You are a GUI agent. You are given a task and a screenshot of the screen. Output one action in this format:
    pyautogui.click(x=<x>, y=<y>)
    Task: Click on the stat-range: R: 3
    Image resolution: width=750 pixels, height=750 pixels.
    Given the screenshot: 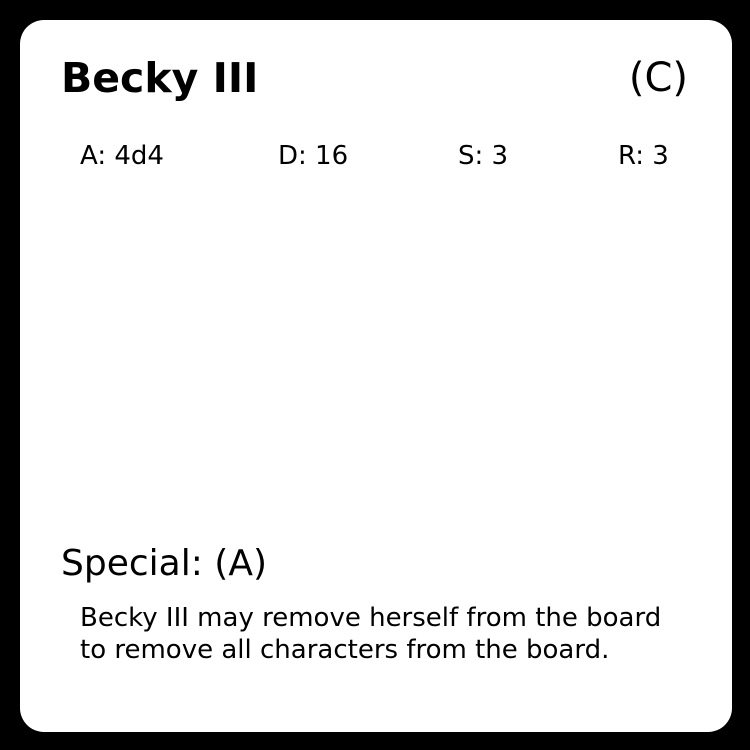 What is the action you would take?
    pyautogui.click(x=643, y=156)
    